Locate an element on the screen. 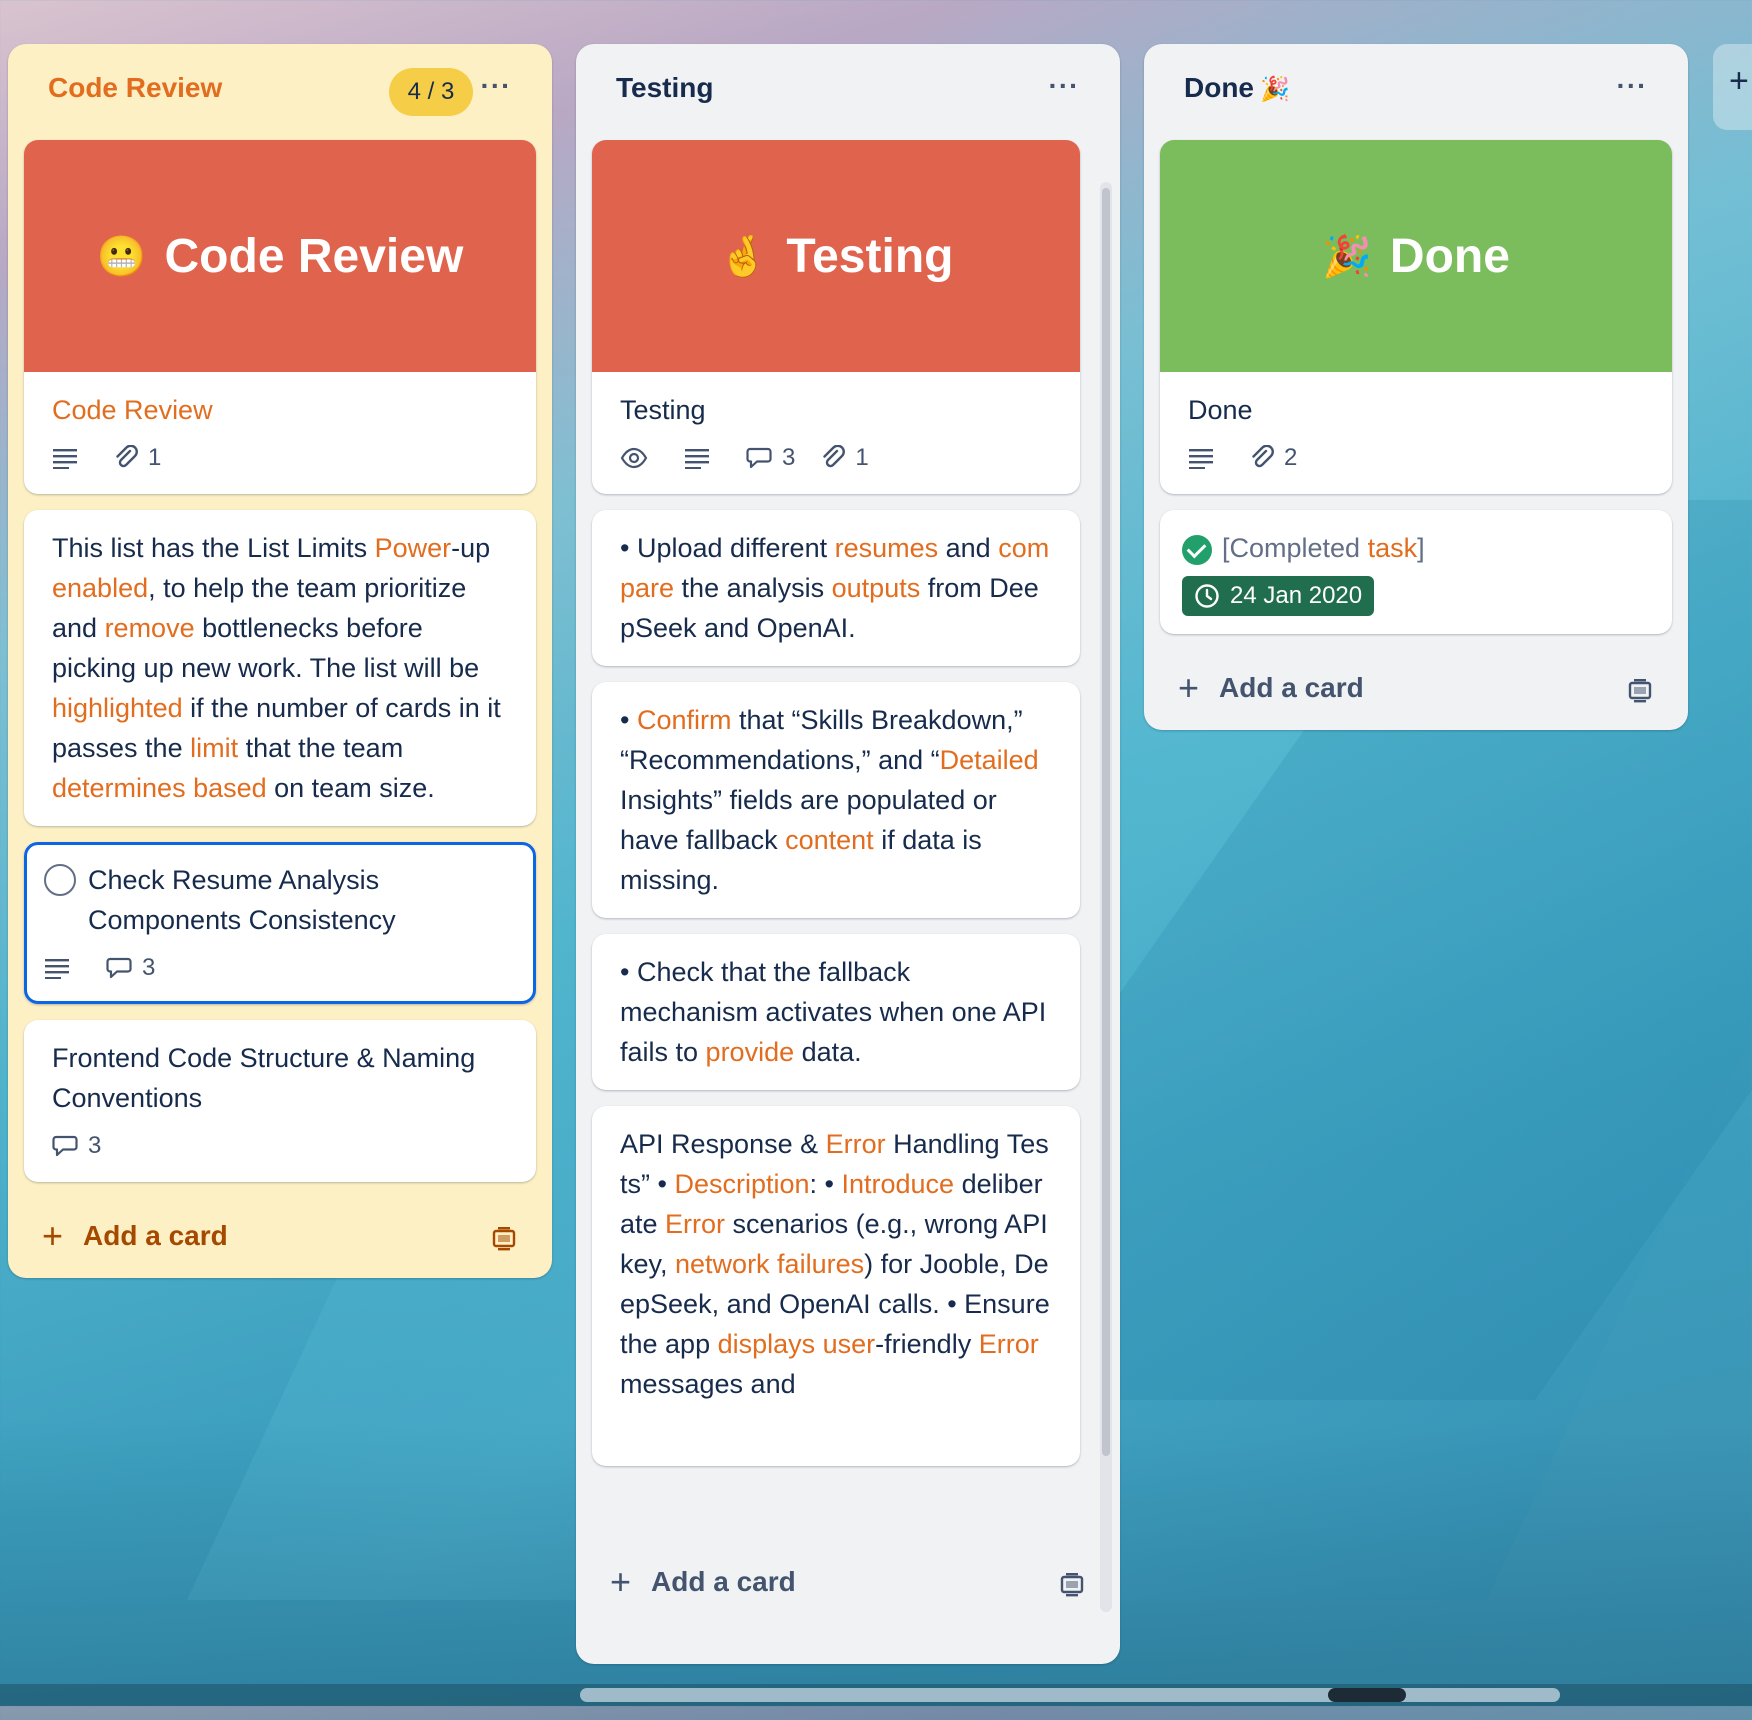 Image resolution: width=1752 pixels, height=1720 pixels. card-title: Done is located at coordinates (1220, 410).